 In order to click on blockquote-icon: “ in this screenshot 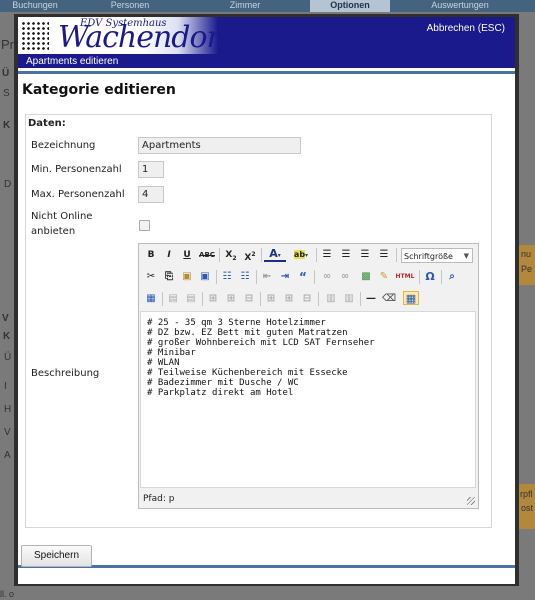, I will do `click(303, 277)`.